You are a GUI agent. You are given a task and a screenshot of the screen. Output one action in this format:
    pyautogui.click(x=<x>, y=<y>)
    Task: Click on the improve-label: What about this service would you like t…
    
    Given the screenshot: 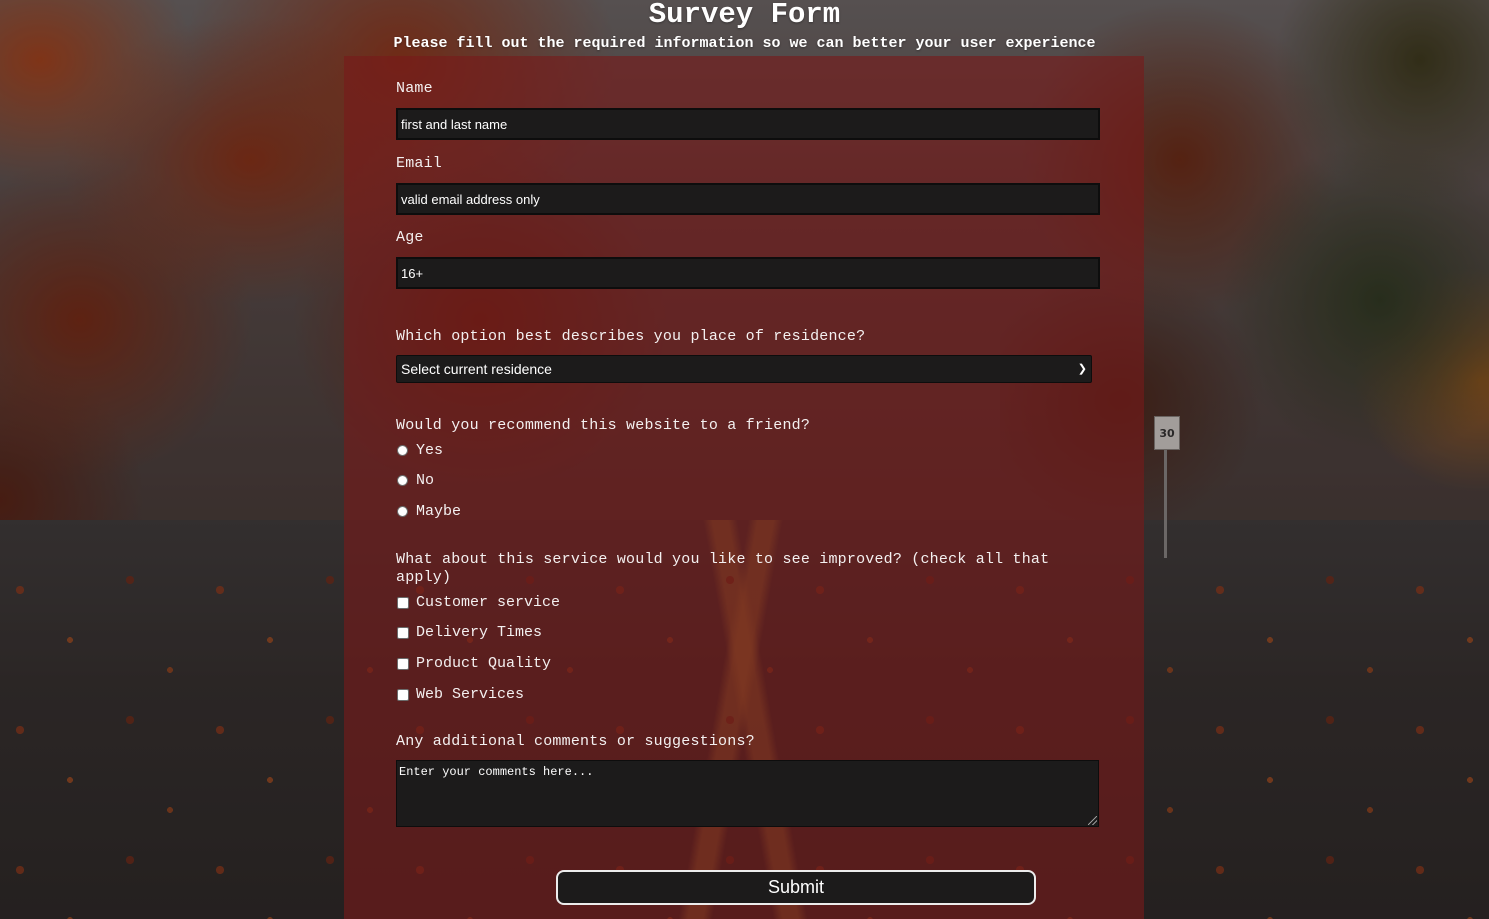 What is the action you would take?
    pyautogui.click(x=723, y=568)
    